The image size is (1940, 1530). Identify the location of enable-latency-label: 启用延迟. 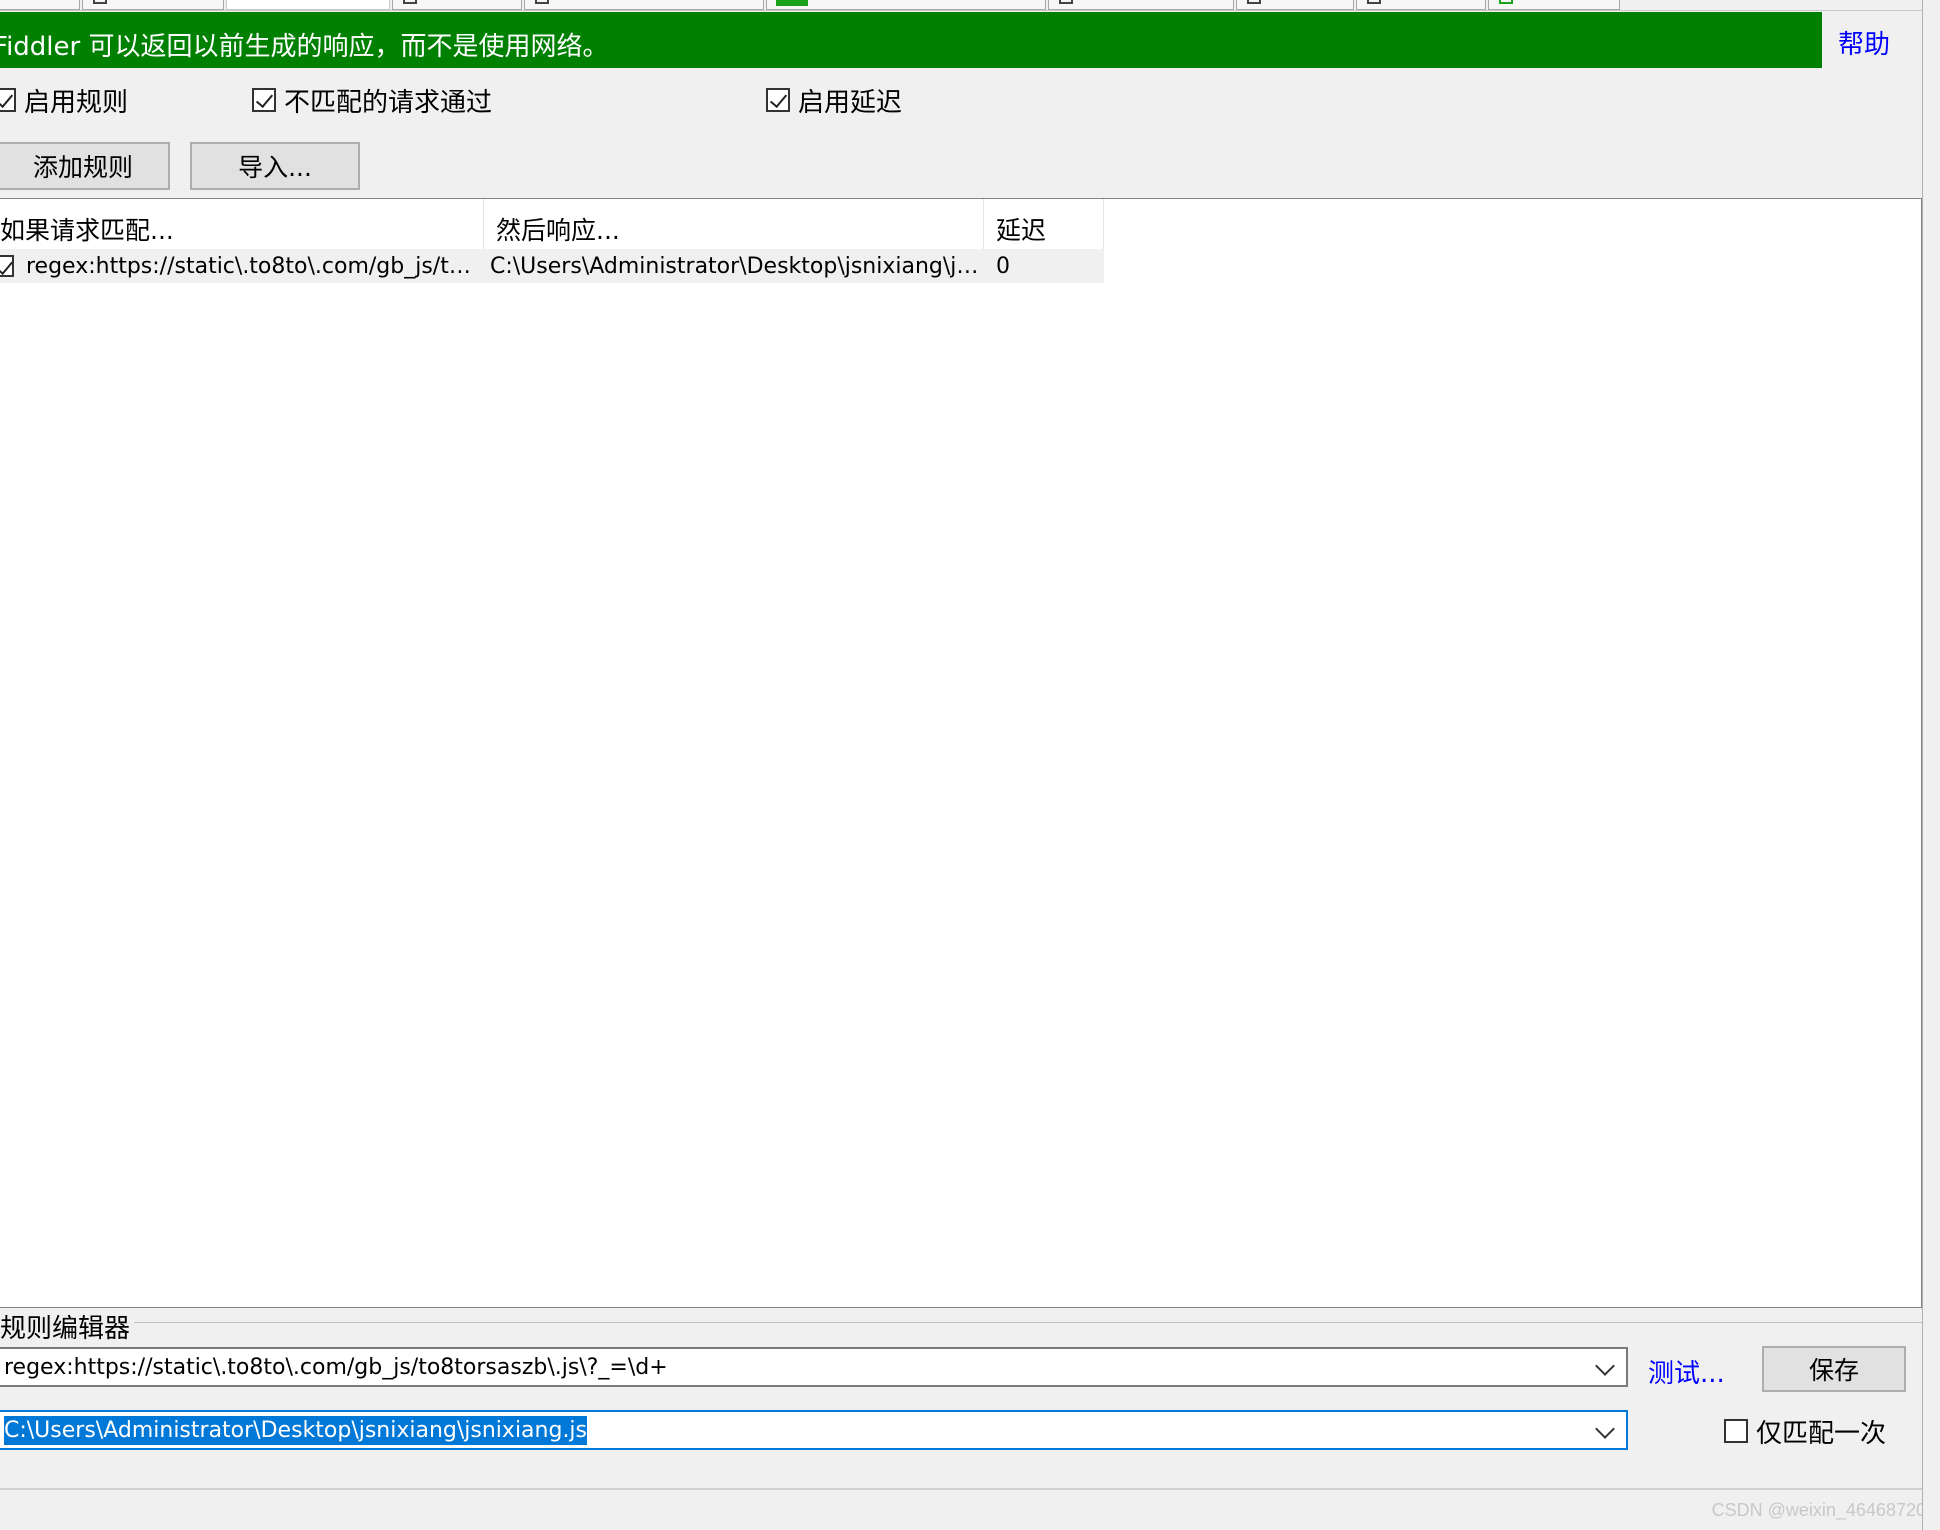
(850, 102).